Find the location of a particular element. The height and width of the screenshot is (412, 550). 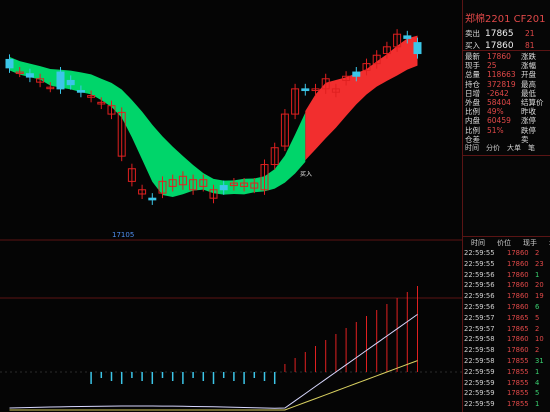

stat-value: 25 is located at coordinates (492, 66).